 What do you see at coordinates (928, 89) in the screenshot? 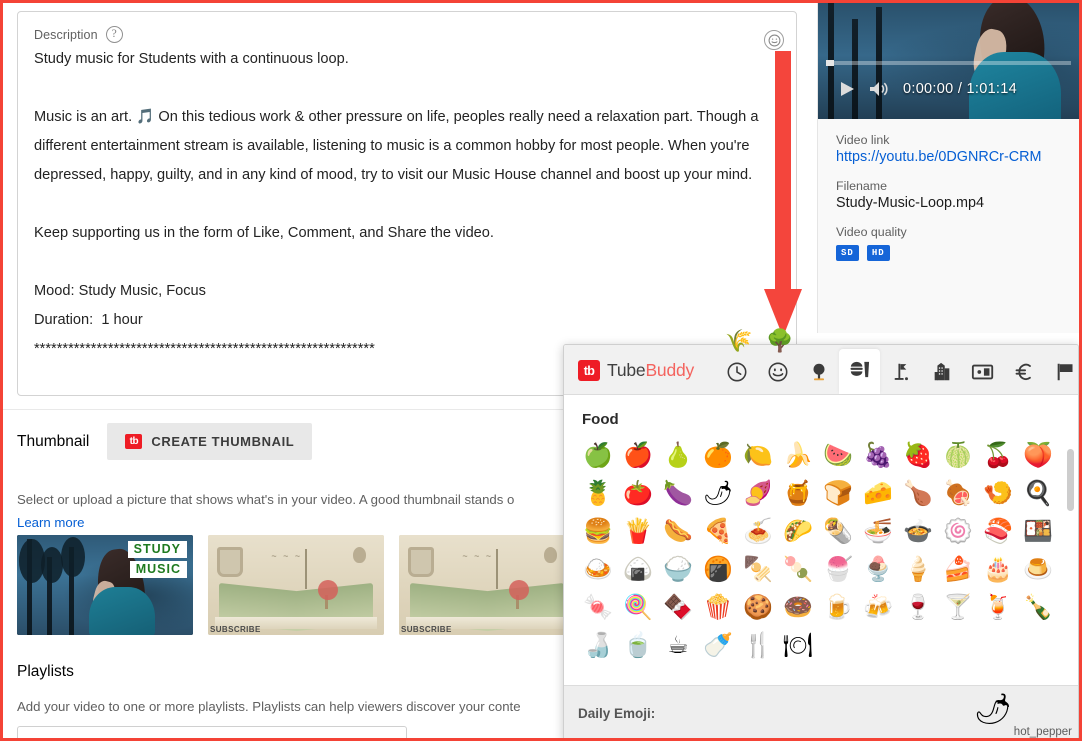
I see `current-time: 0:00:00` at bounding box center [928, 89].